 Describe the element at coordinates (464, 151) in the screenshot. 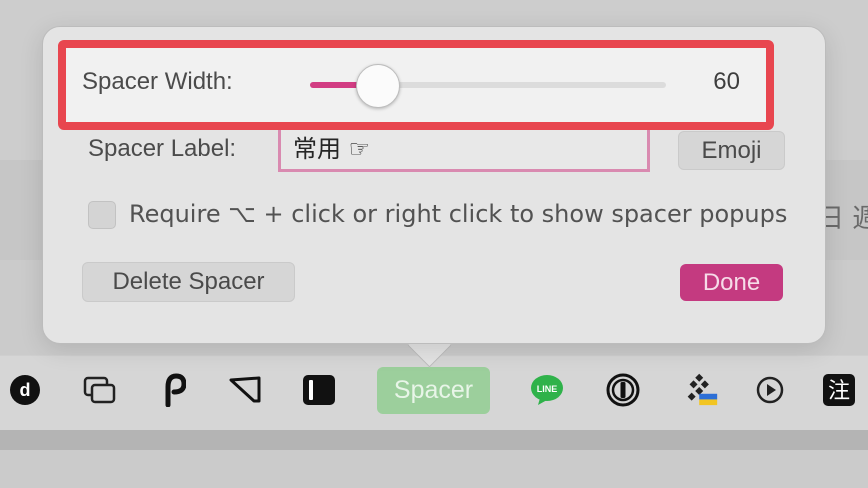

I see `spacer-label-input: 常用 ☞` at that location.